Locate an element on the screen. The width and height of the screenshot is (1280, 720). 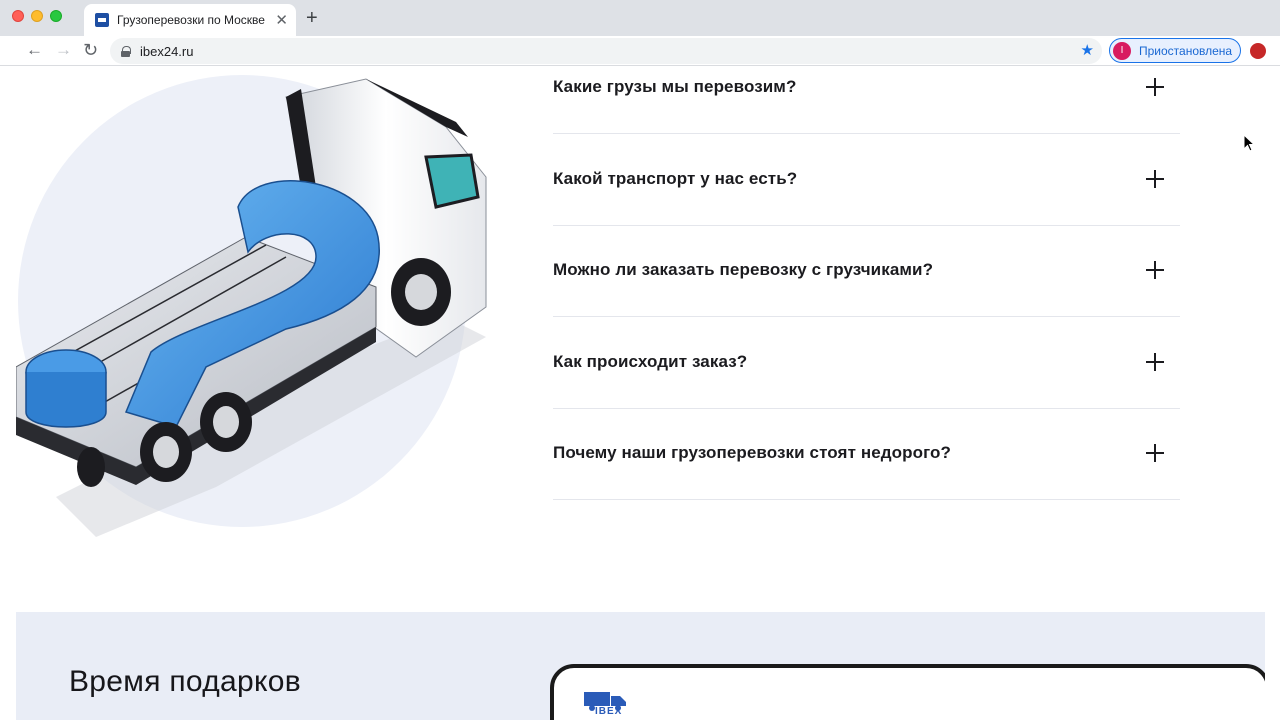
tab-close-icon: ✕ is located at coordinates (281, 20).